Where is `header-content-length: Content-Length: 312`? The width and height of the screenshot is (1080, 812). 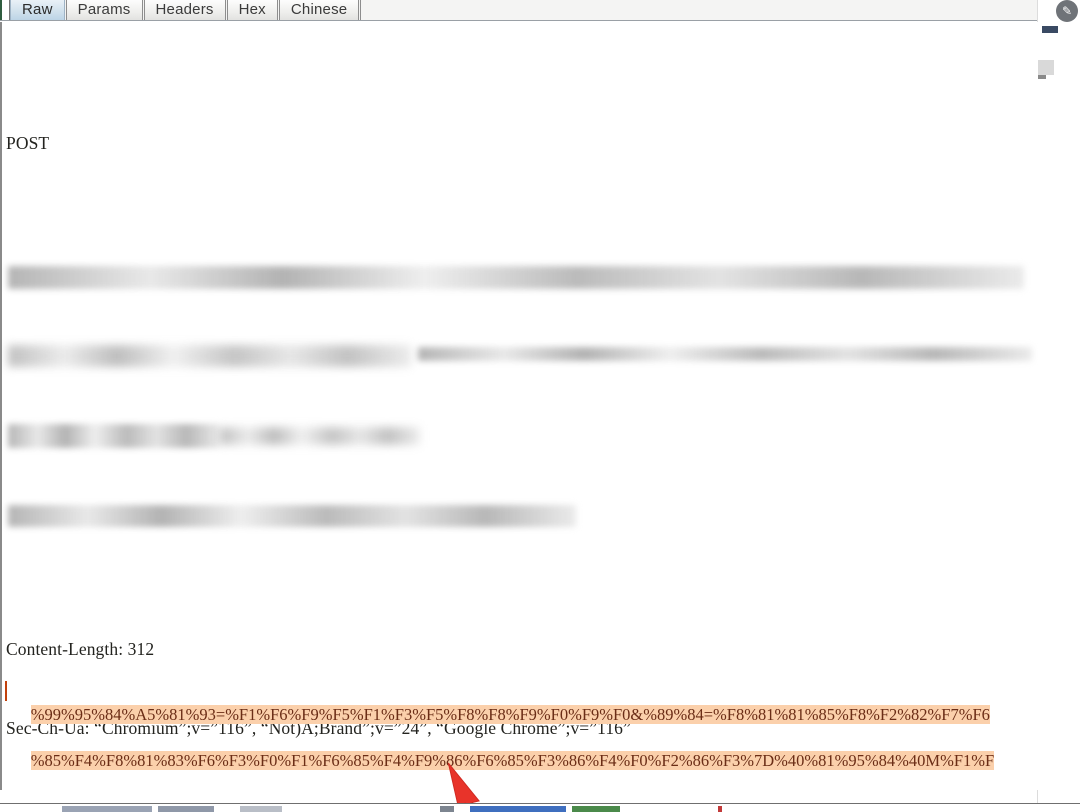
header-content-length: Content-Length: 312 is located at coordinates (80, 648).